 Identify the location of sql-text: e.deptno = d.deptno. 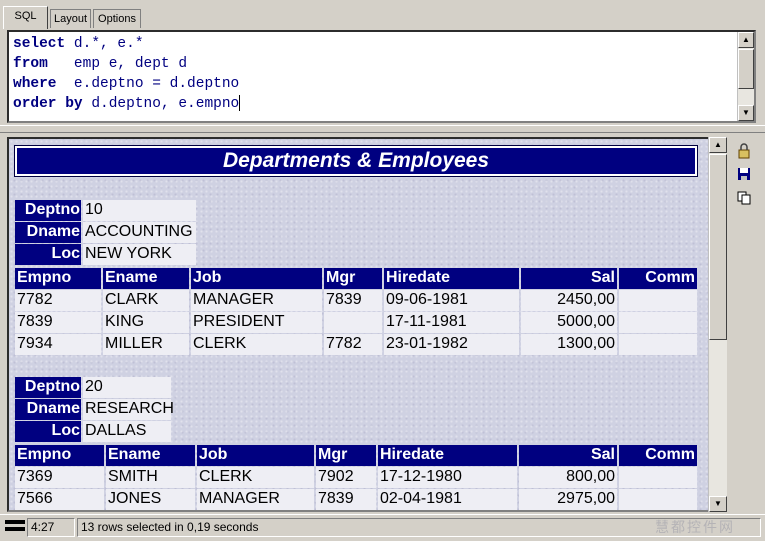
(148, 84).